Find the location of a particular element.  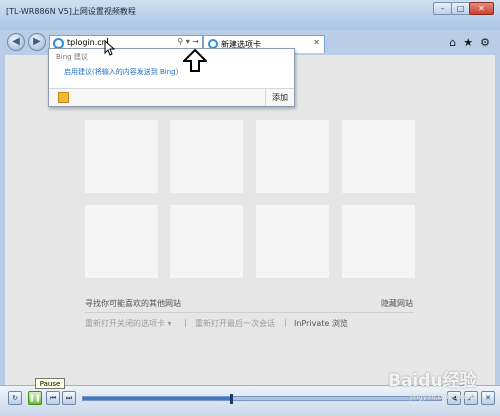

previous-icon: ⏮ is located at coordinates (53, 398).